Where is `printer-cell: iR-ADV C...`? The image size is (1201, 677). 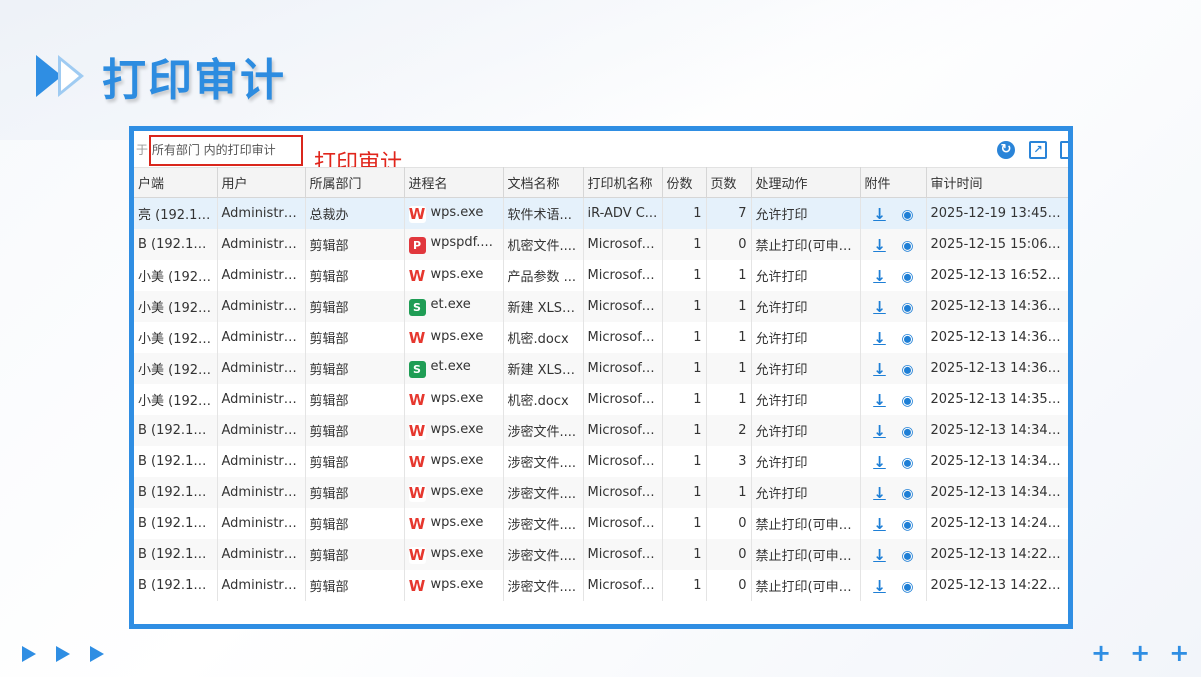 printer-cell: iR-ADV C... is located at coordinates (623, 213).